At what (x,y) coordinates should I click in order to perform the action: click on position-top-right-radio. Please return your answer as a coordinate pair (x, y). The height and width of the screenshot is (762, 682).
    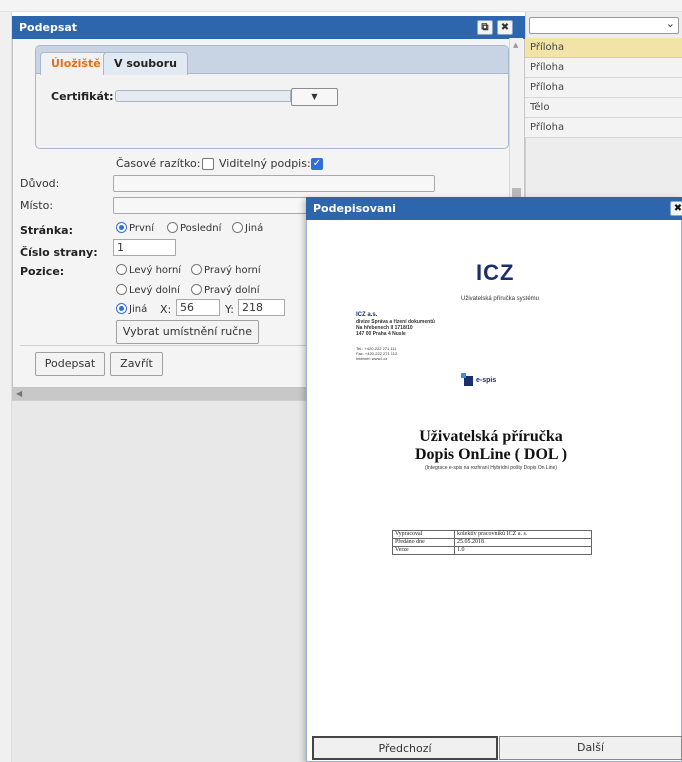
    Looking at the image, I should click on (196, 269).